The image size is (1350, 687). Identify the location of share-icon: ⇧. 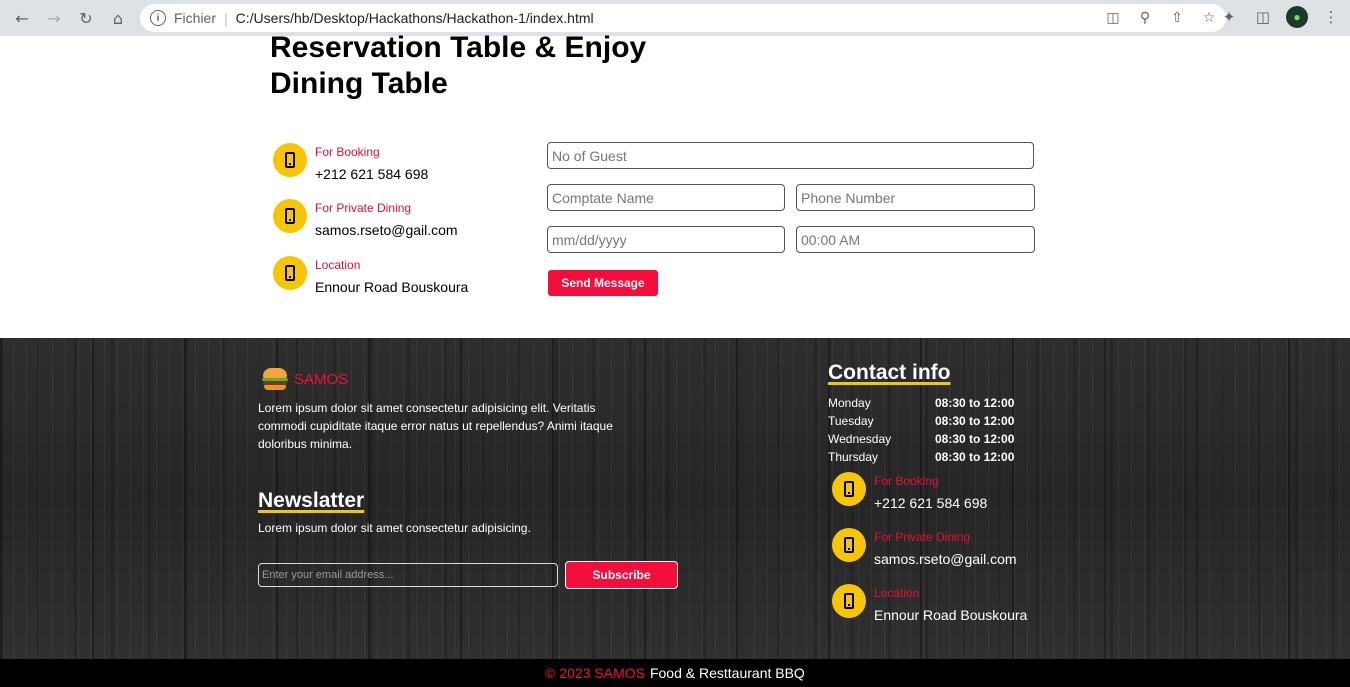
(1177, 18).